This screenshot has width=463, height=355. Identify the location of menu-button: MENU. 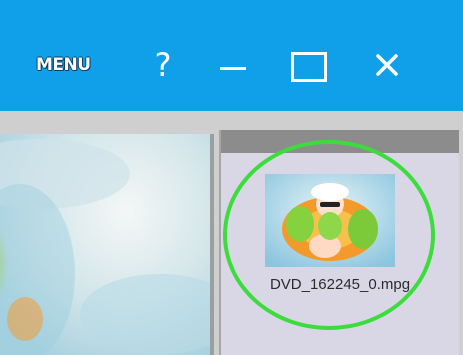
(63, 67).